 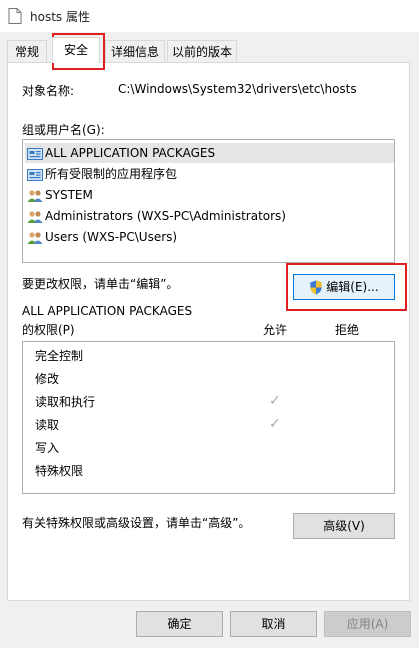 I want to click on list-item-label: Users (WXS-PC\Users), so click(x=111, y=237).